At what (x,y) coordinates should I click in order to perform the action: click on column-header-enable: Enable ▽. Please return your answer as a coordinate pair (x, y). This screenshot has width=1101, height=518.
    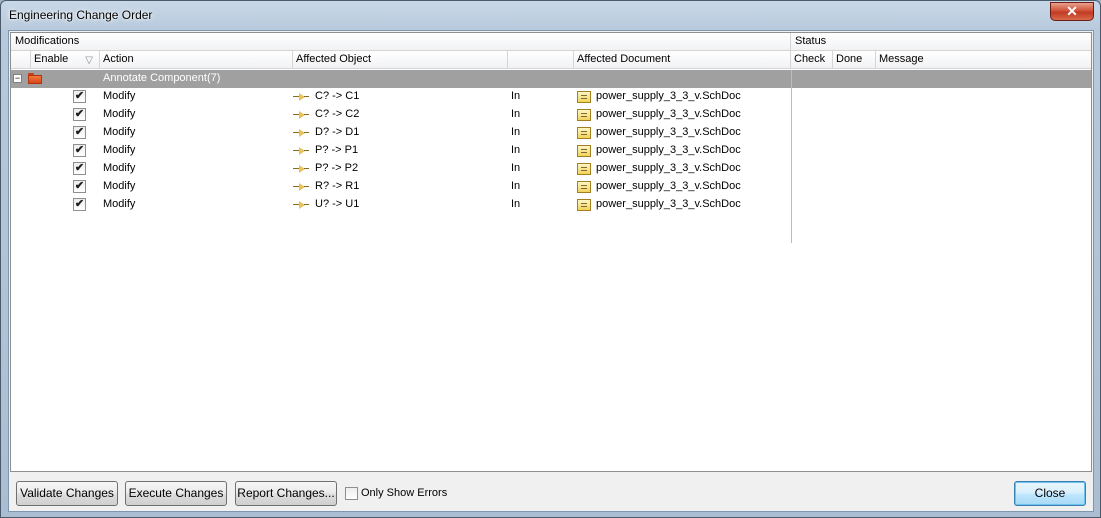
    Looking at the image, I should click on (65, 60).